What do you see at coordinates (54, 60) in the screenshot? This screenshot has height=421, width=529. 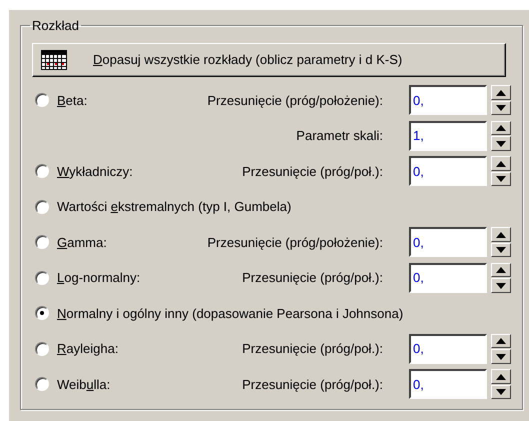 I see `grid-icon` at bounding box center [54, 60].